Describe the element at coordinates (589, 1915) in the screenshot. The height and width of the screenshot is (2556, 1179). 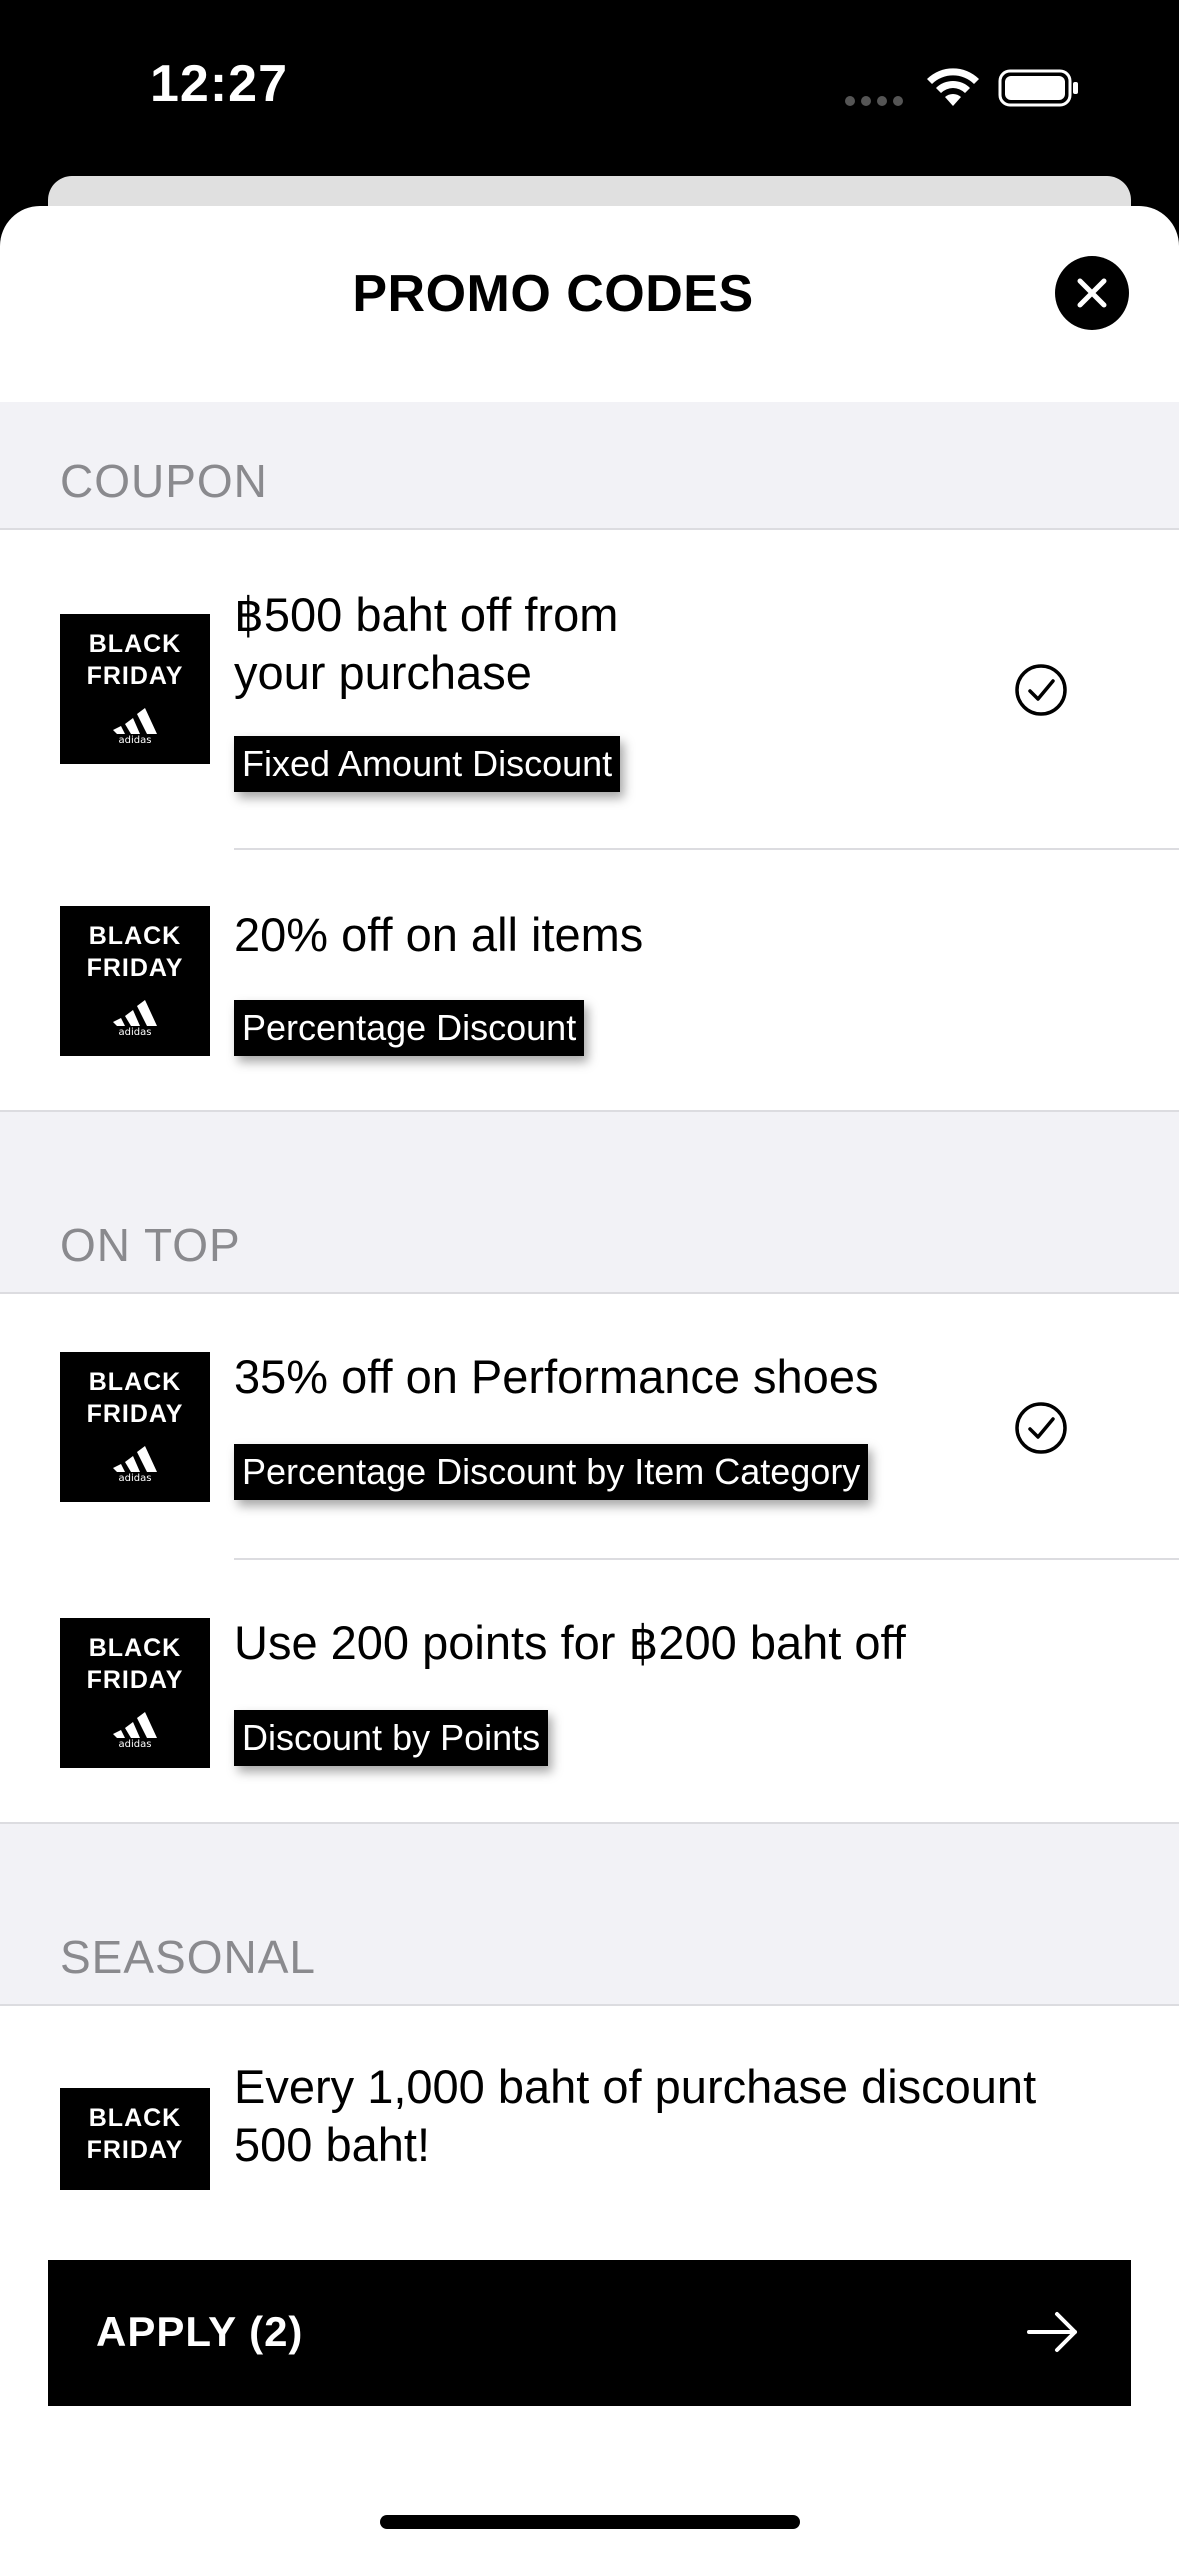
I see `section-header-seasonal: SEASONAL` at that location.